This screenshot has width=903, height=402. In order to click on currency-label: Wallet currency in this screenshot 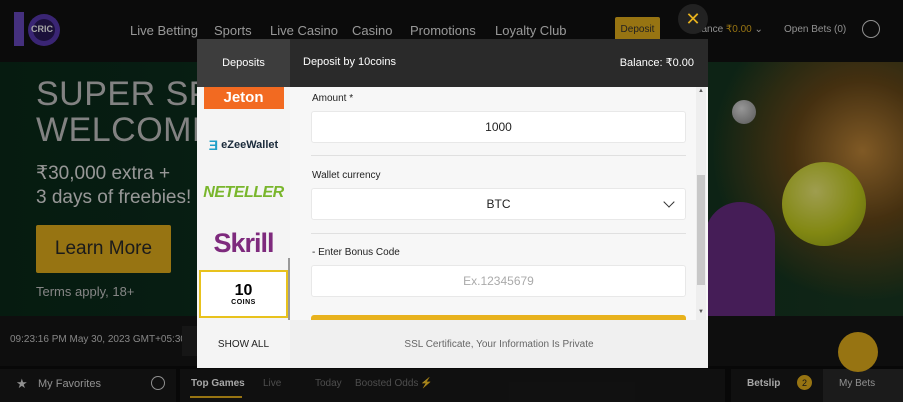, I will do `click(346, 175)`.